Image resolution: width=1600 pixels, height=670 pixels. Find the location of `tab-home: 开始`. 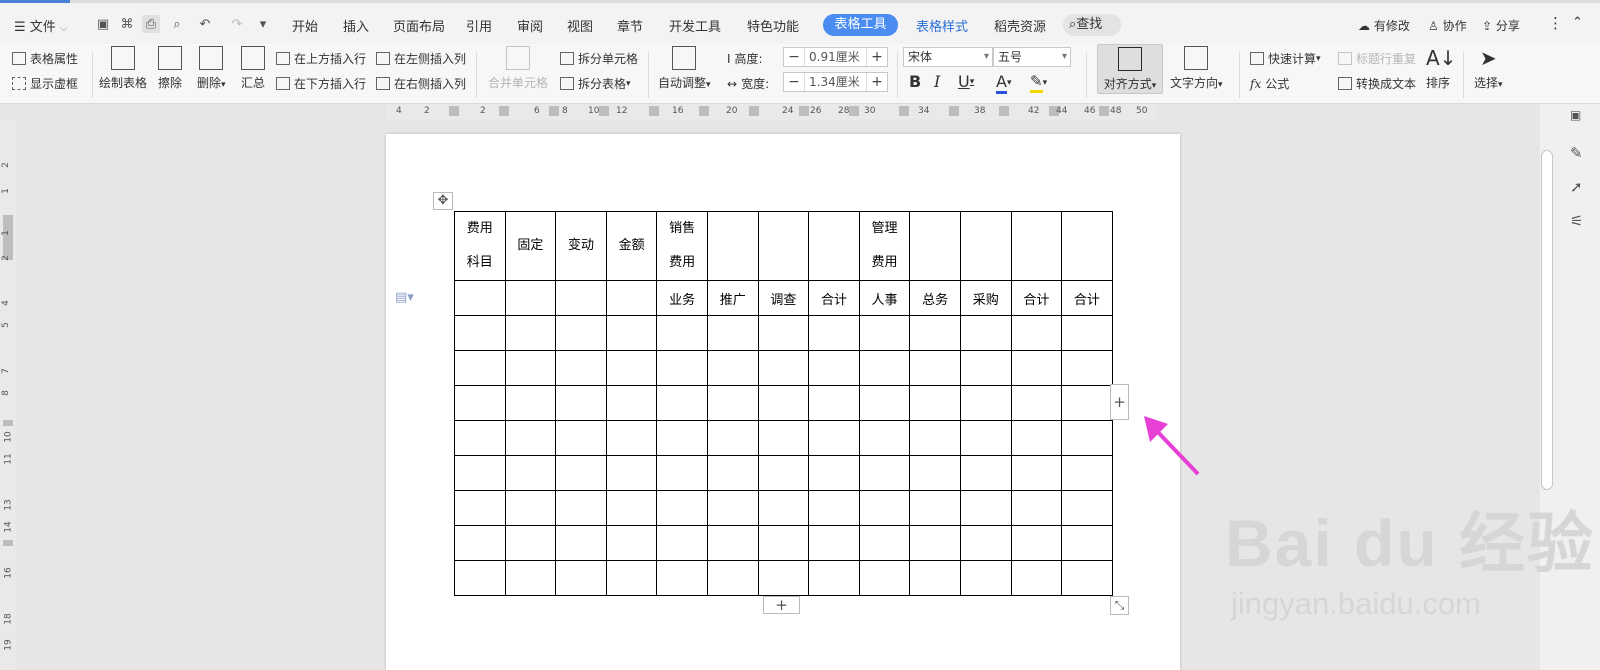

tab-home: 开始 is located at coordinates (305, 25).